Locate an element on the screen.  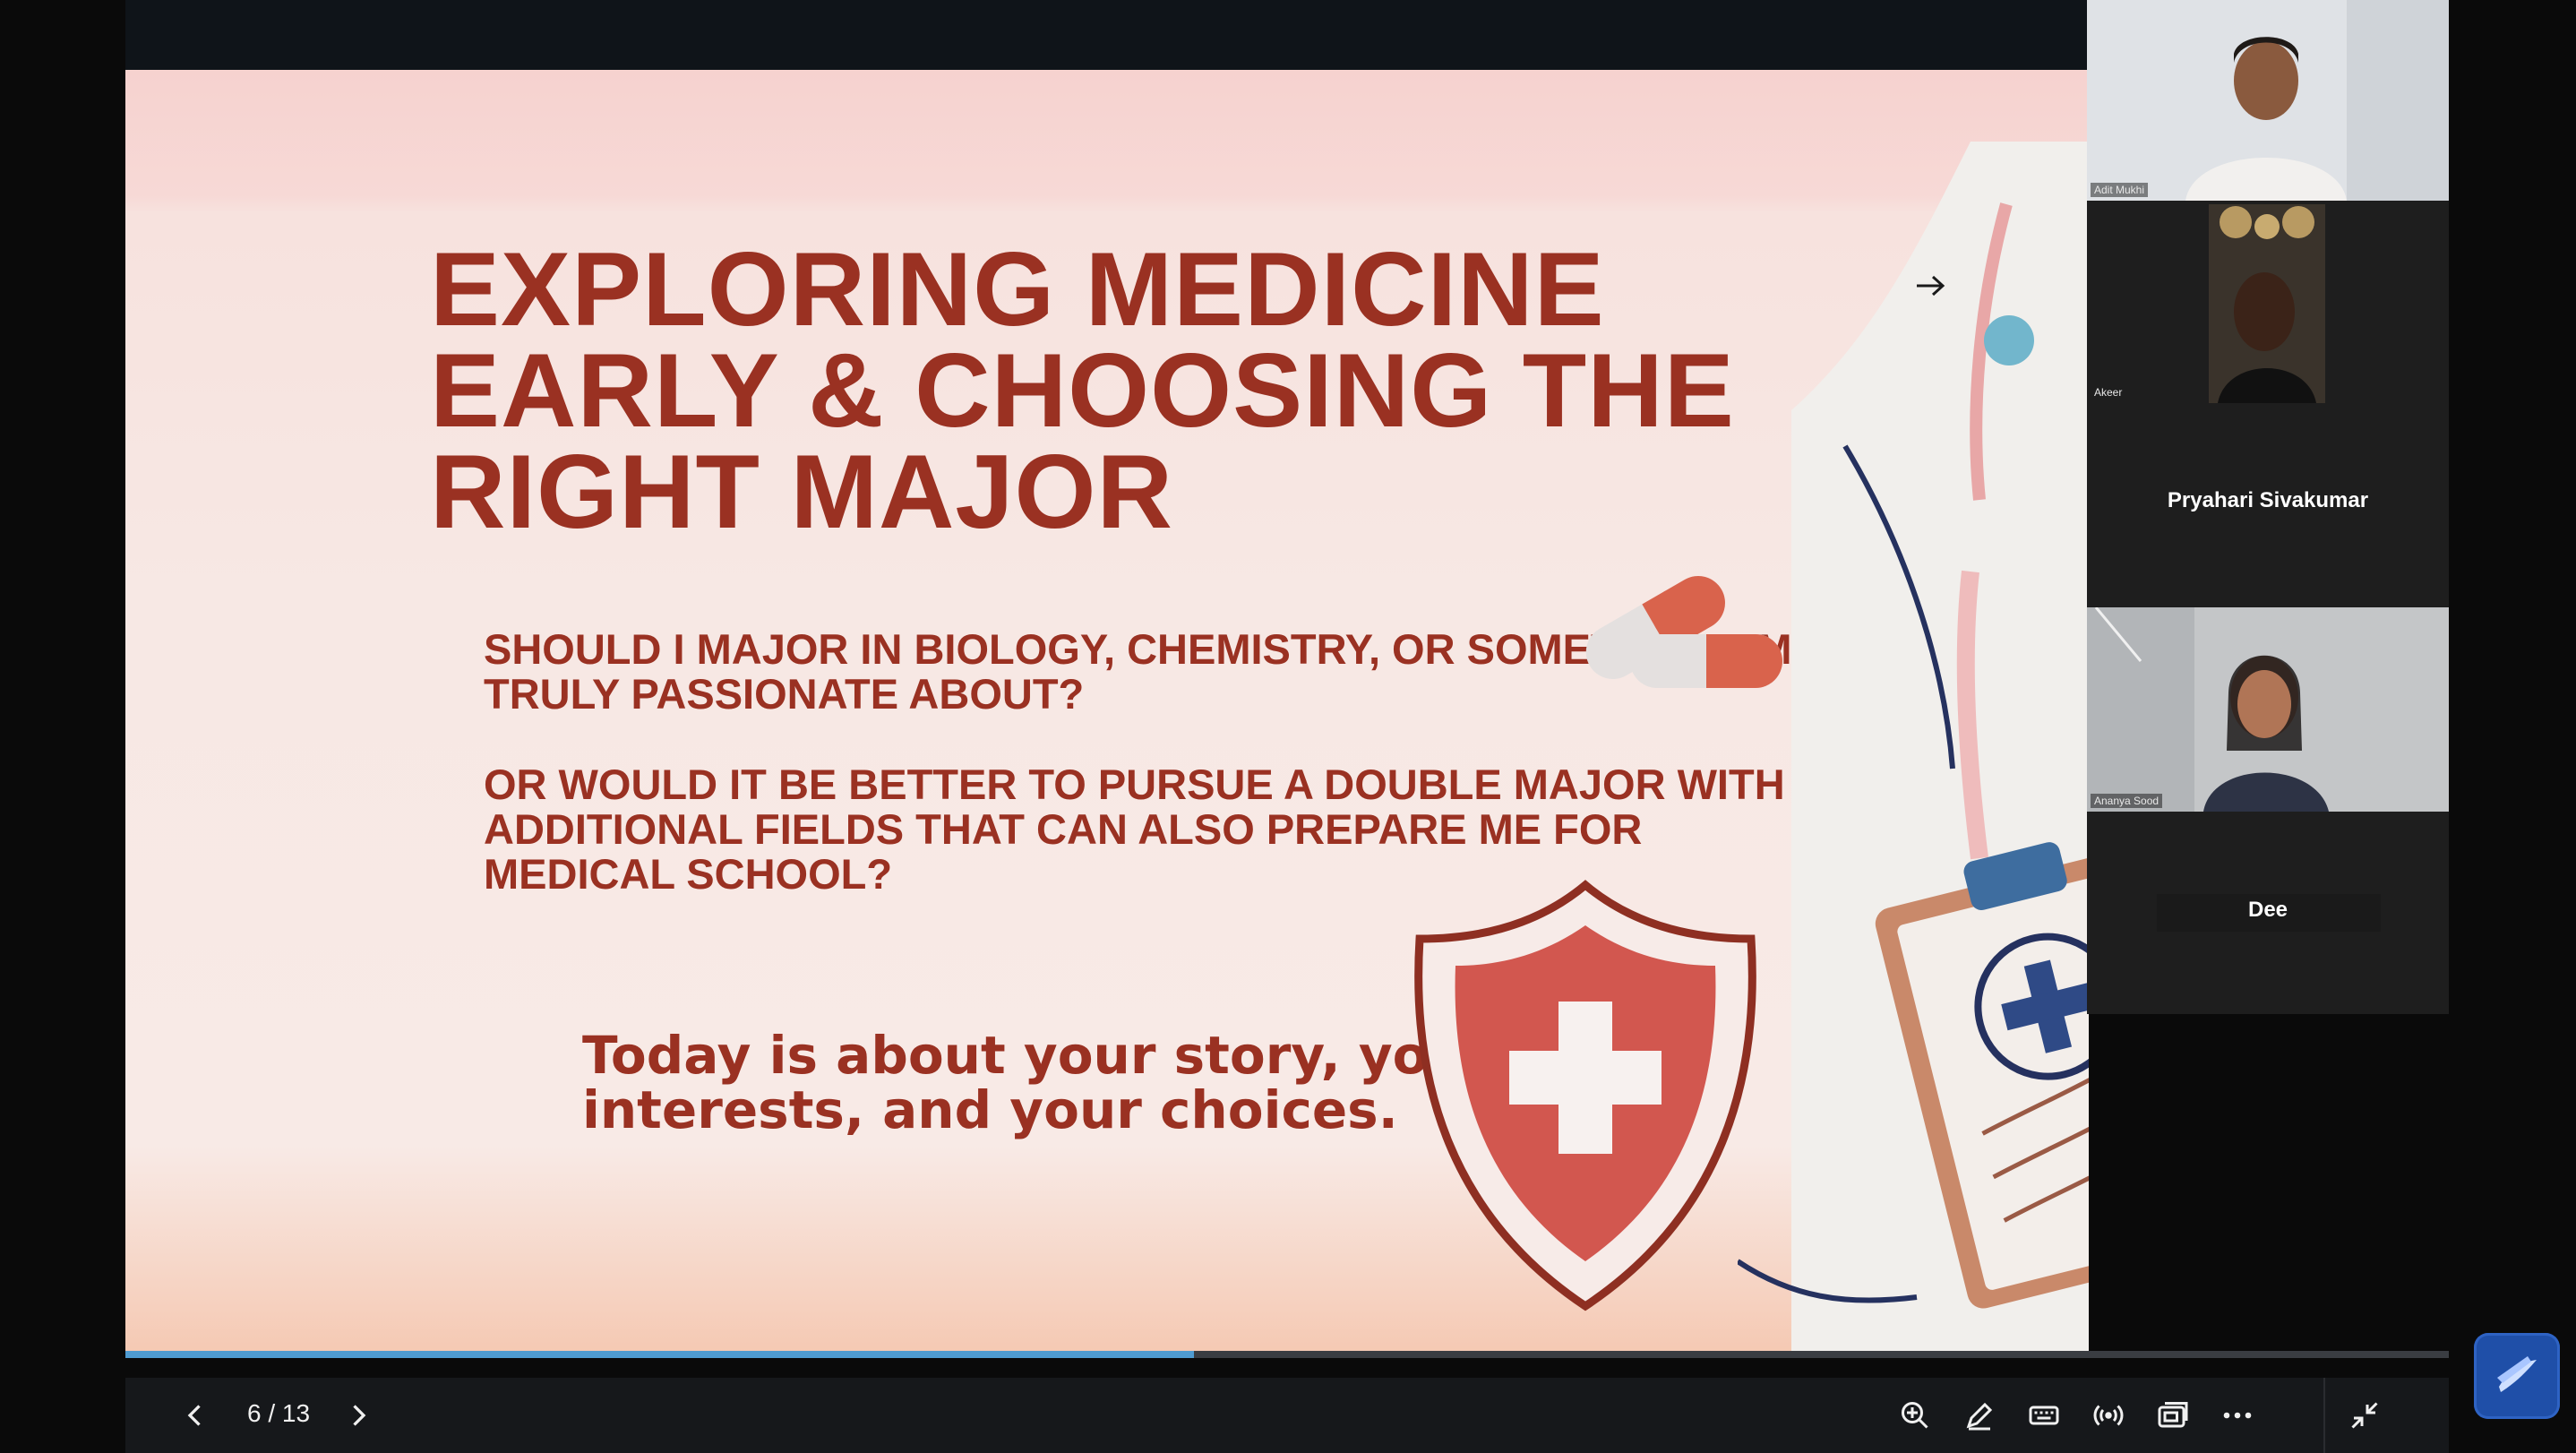
participant-name-label: Dee is located at coordinates (2267, 910).